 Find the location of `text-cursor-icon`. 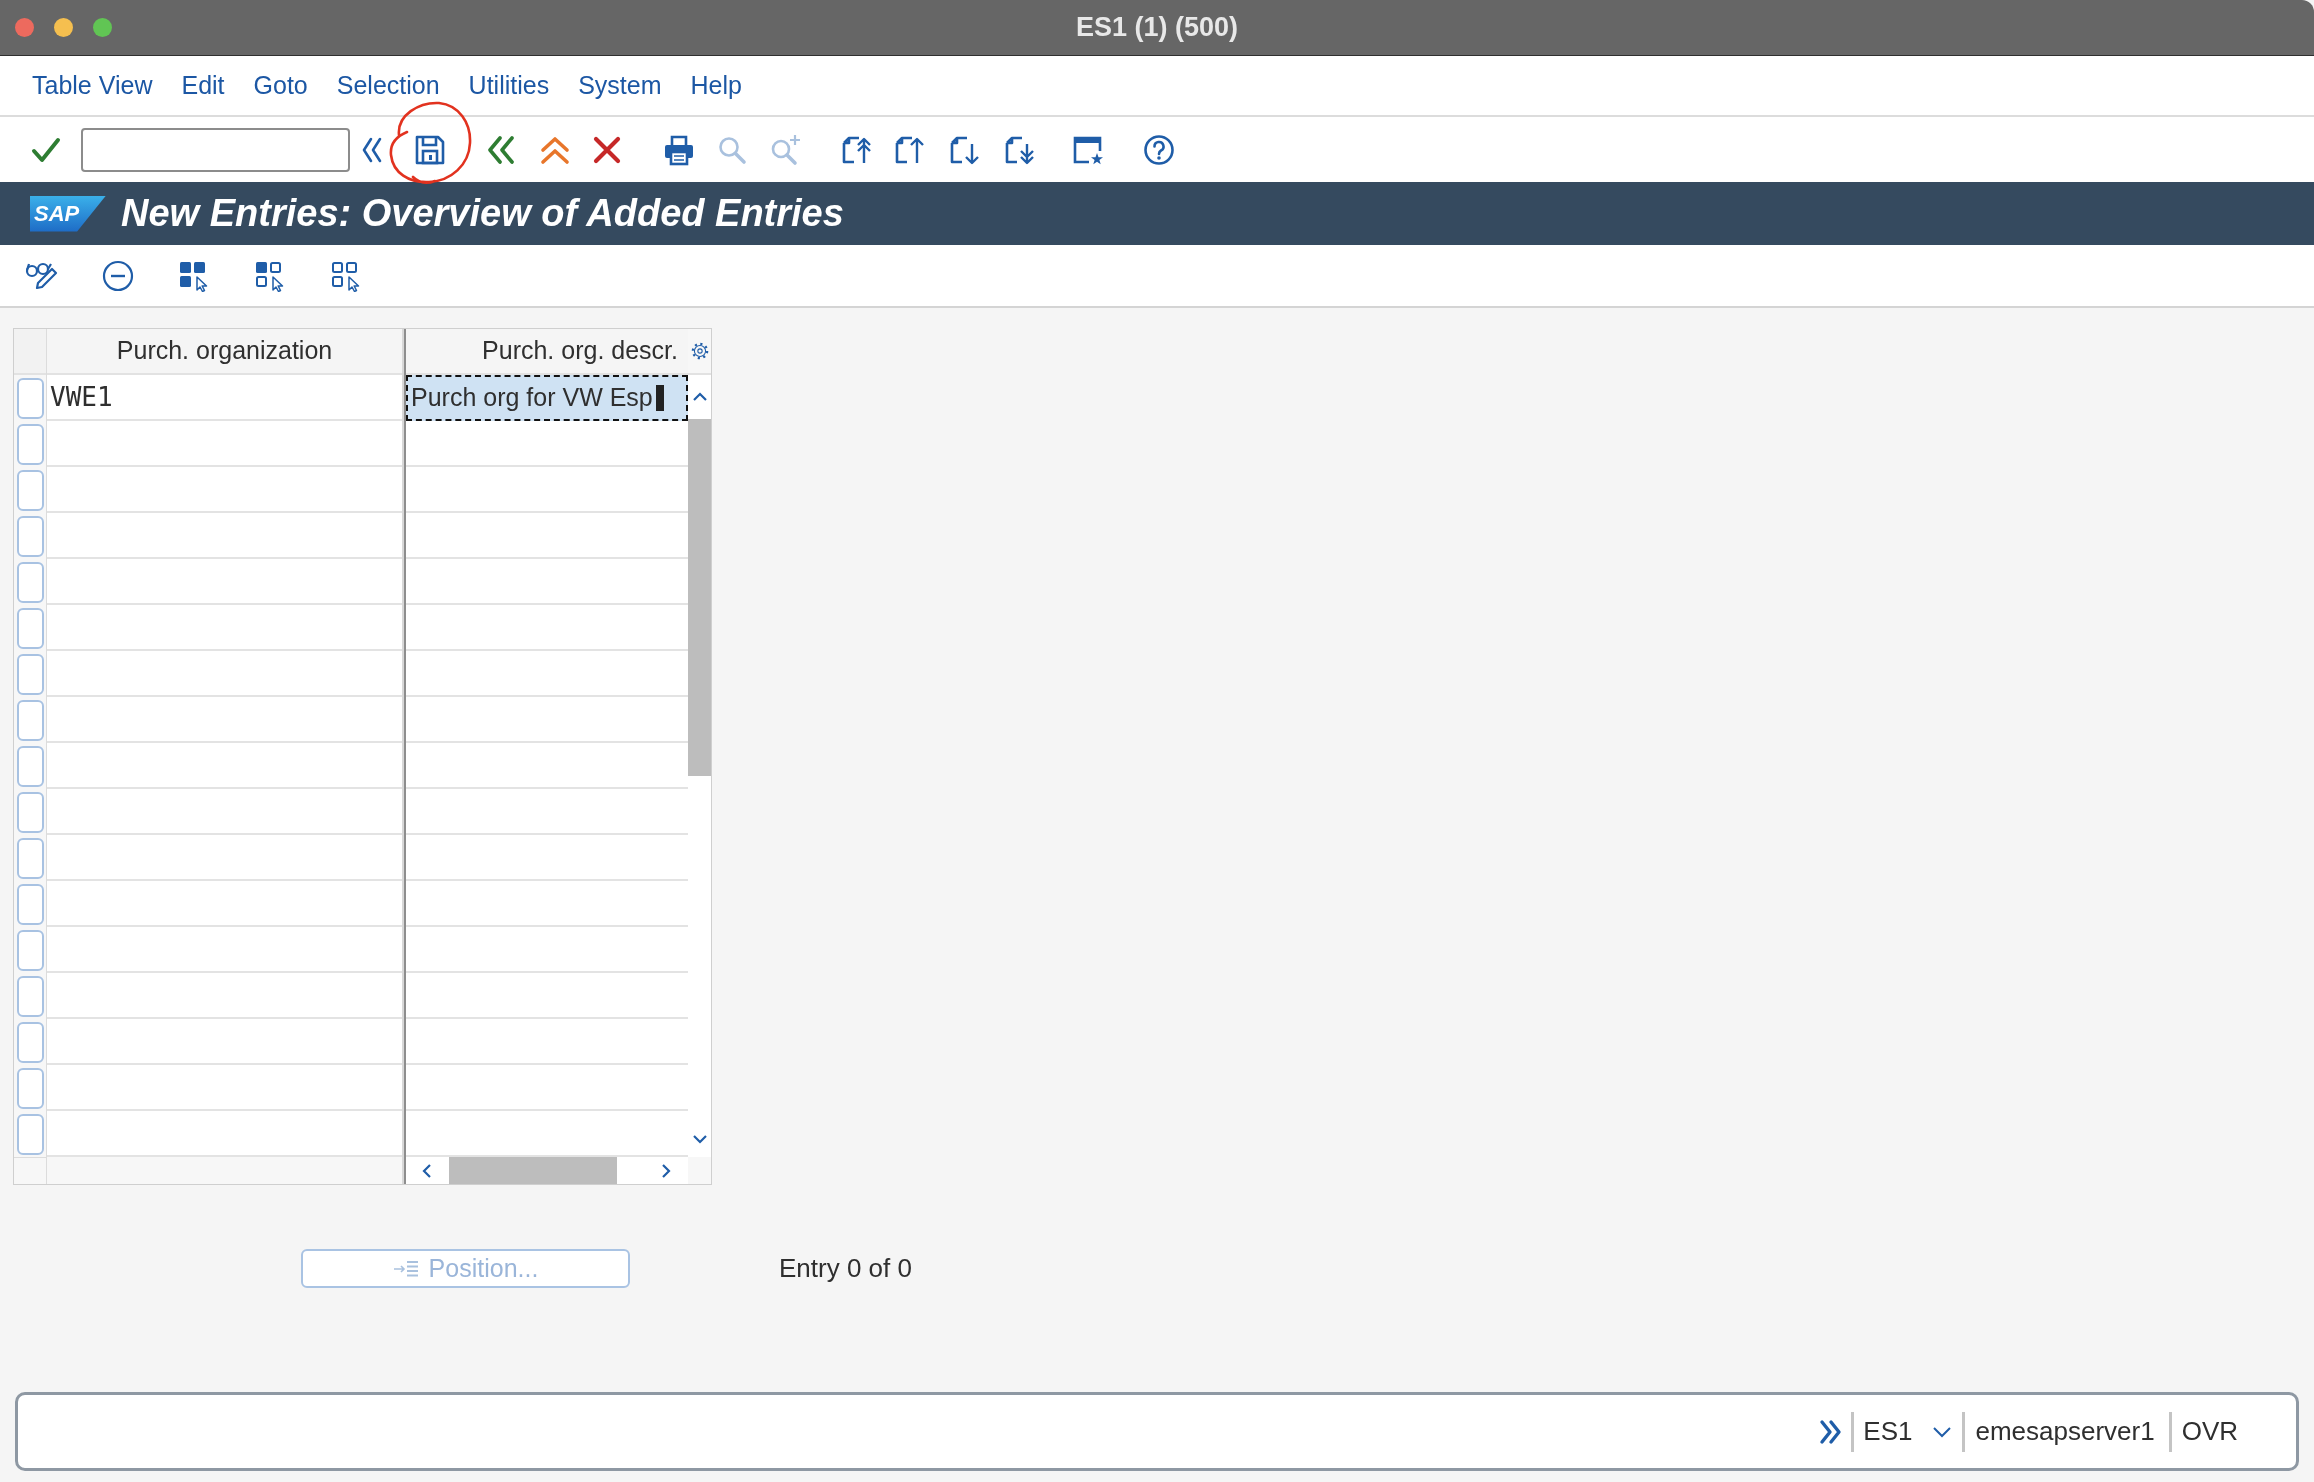

text-cursor-icon is located at coordinates (659, 398).